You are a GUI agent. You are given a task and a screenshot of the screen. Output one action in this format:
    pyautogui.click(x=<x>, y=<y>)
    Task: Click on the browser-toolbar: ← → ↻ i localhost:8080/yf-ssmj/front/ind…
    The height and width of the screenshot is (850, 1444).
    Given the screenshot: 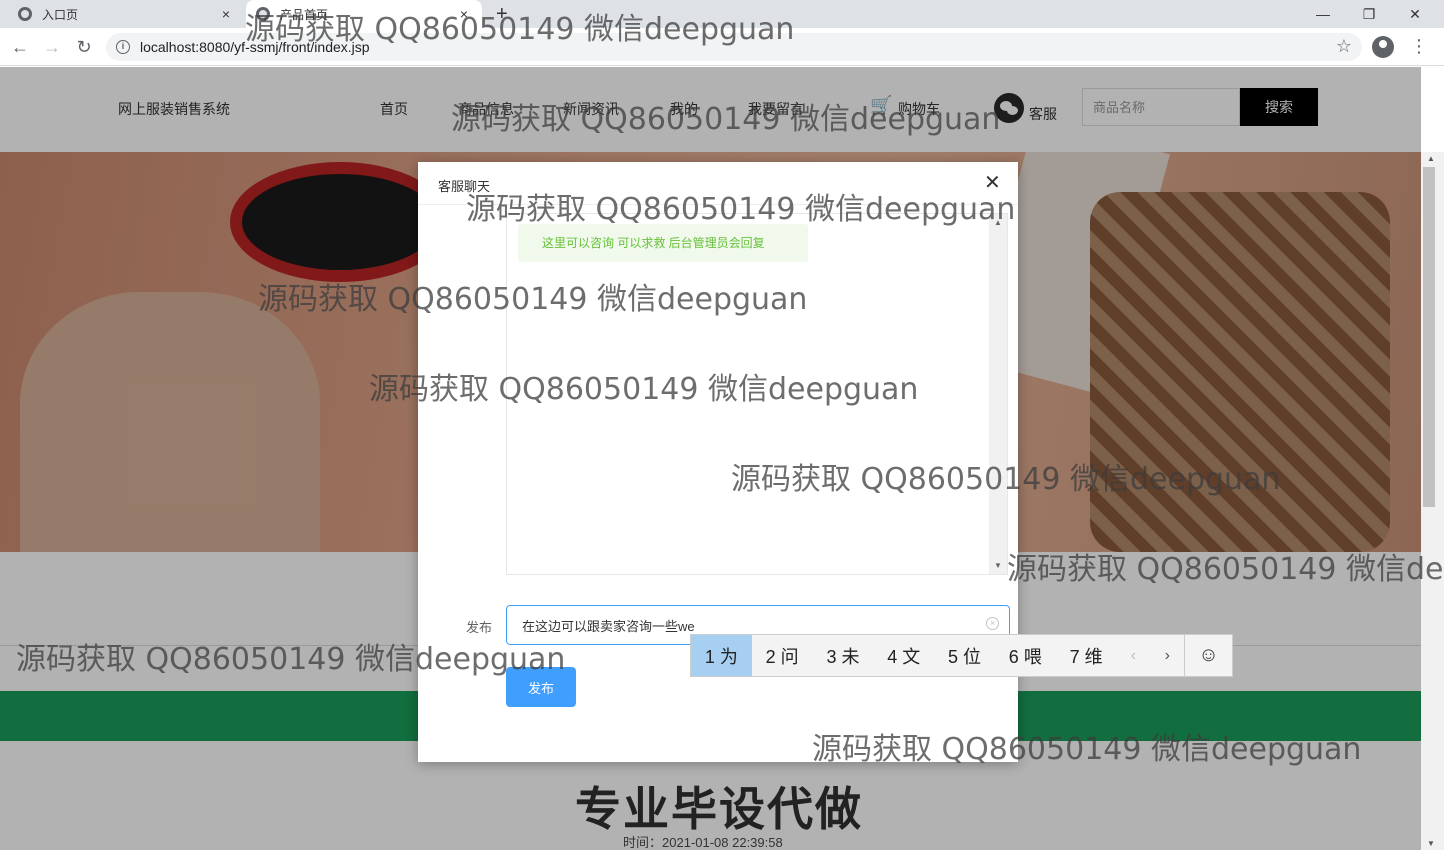 What is the action you would take?
    pyautogui.click(x=722, y=47)
    